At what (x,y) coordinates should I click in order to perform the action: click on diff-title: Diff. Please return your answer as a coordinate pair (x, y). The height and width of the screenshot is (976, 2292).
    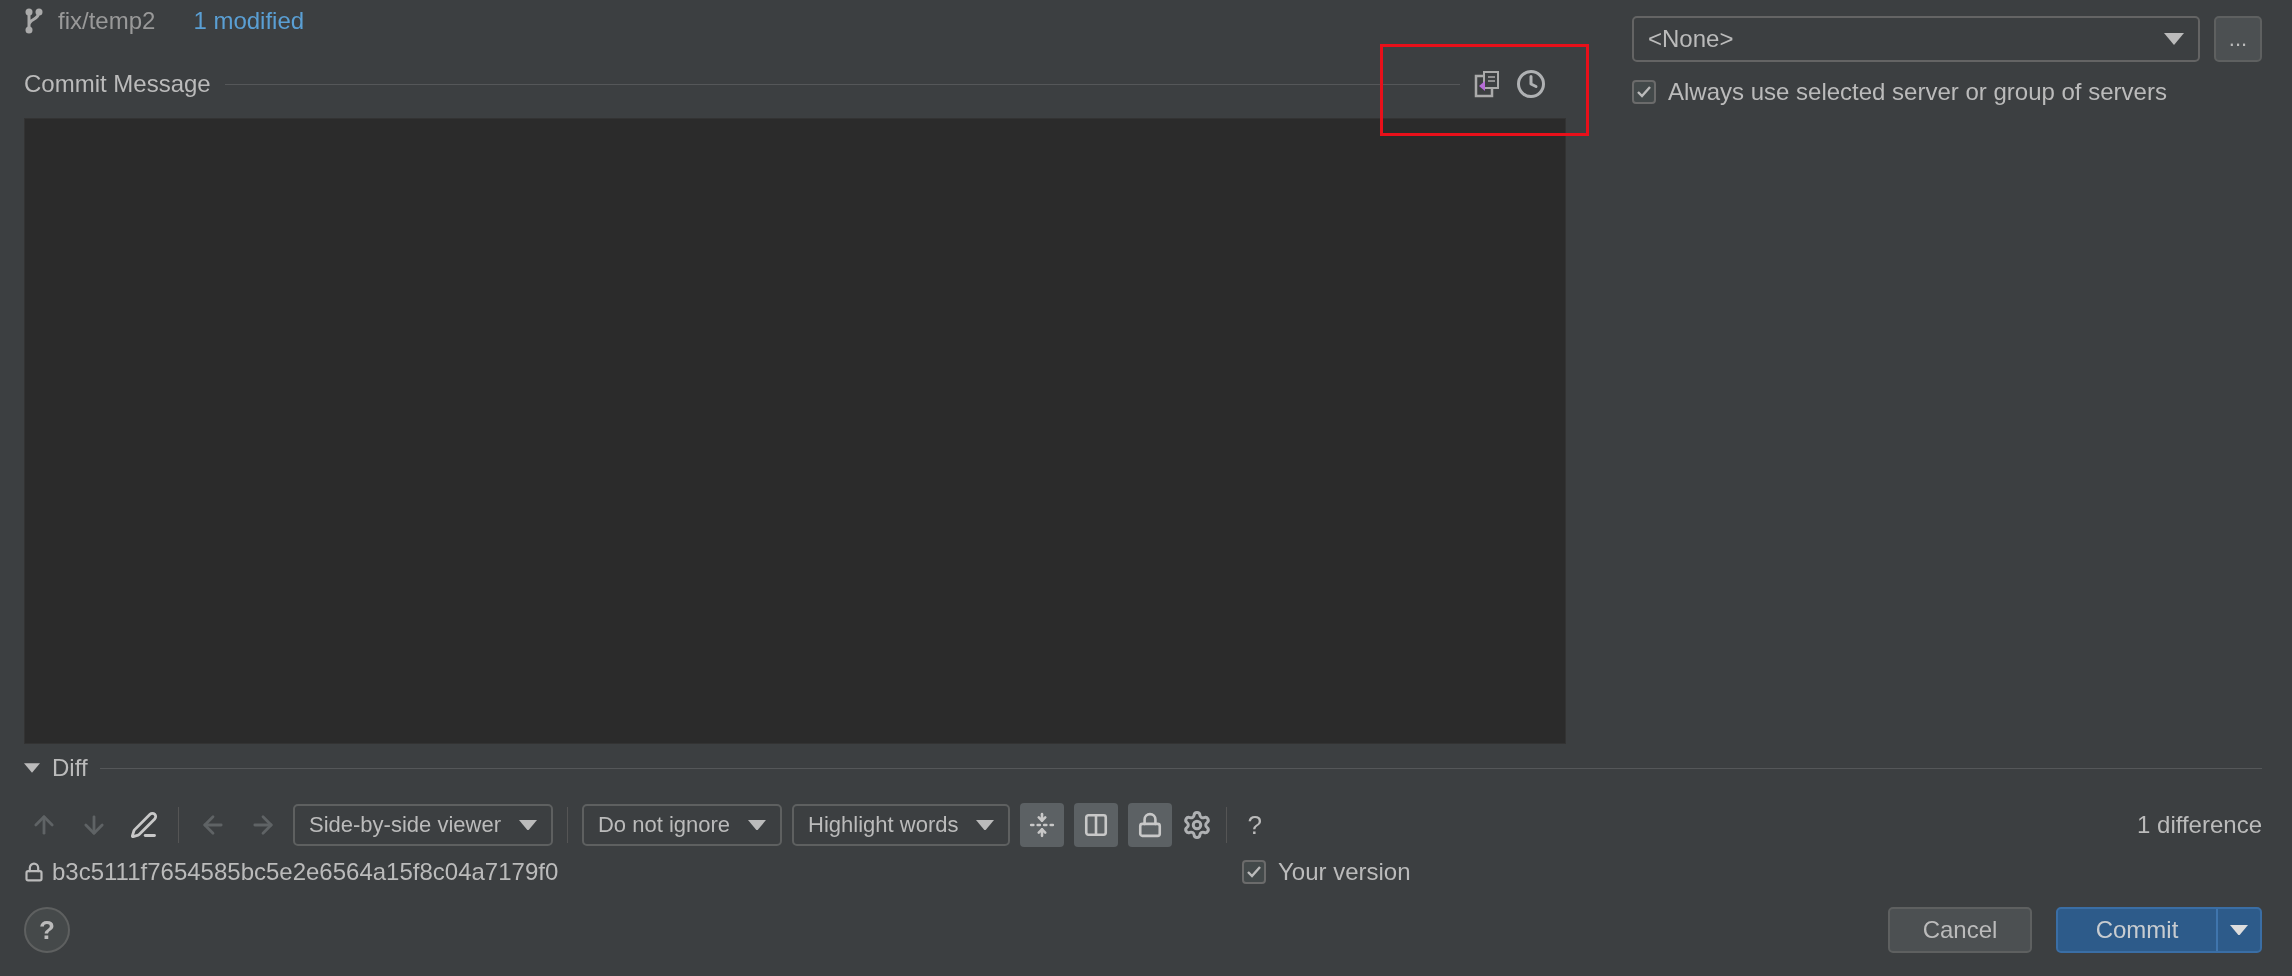
    Looking at the image, I should click on (70, 768).